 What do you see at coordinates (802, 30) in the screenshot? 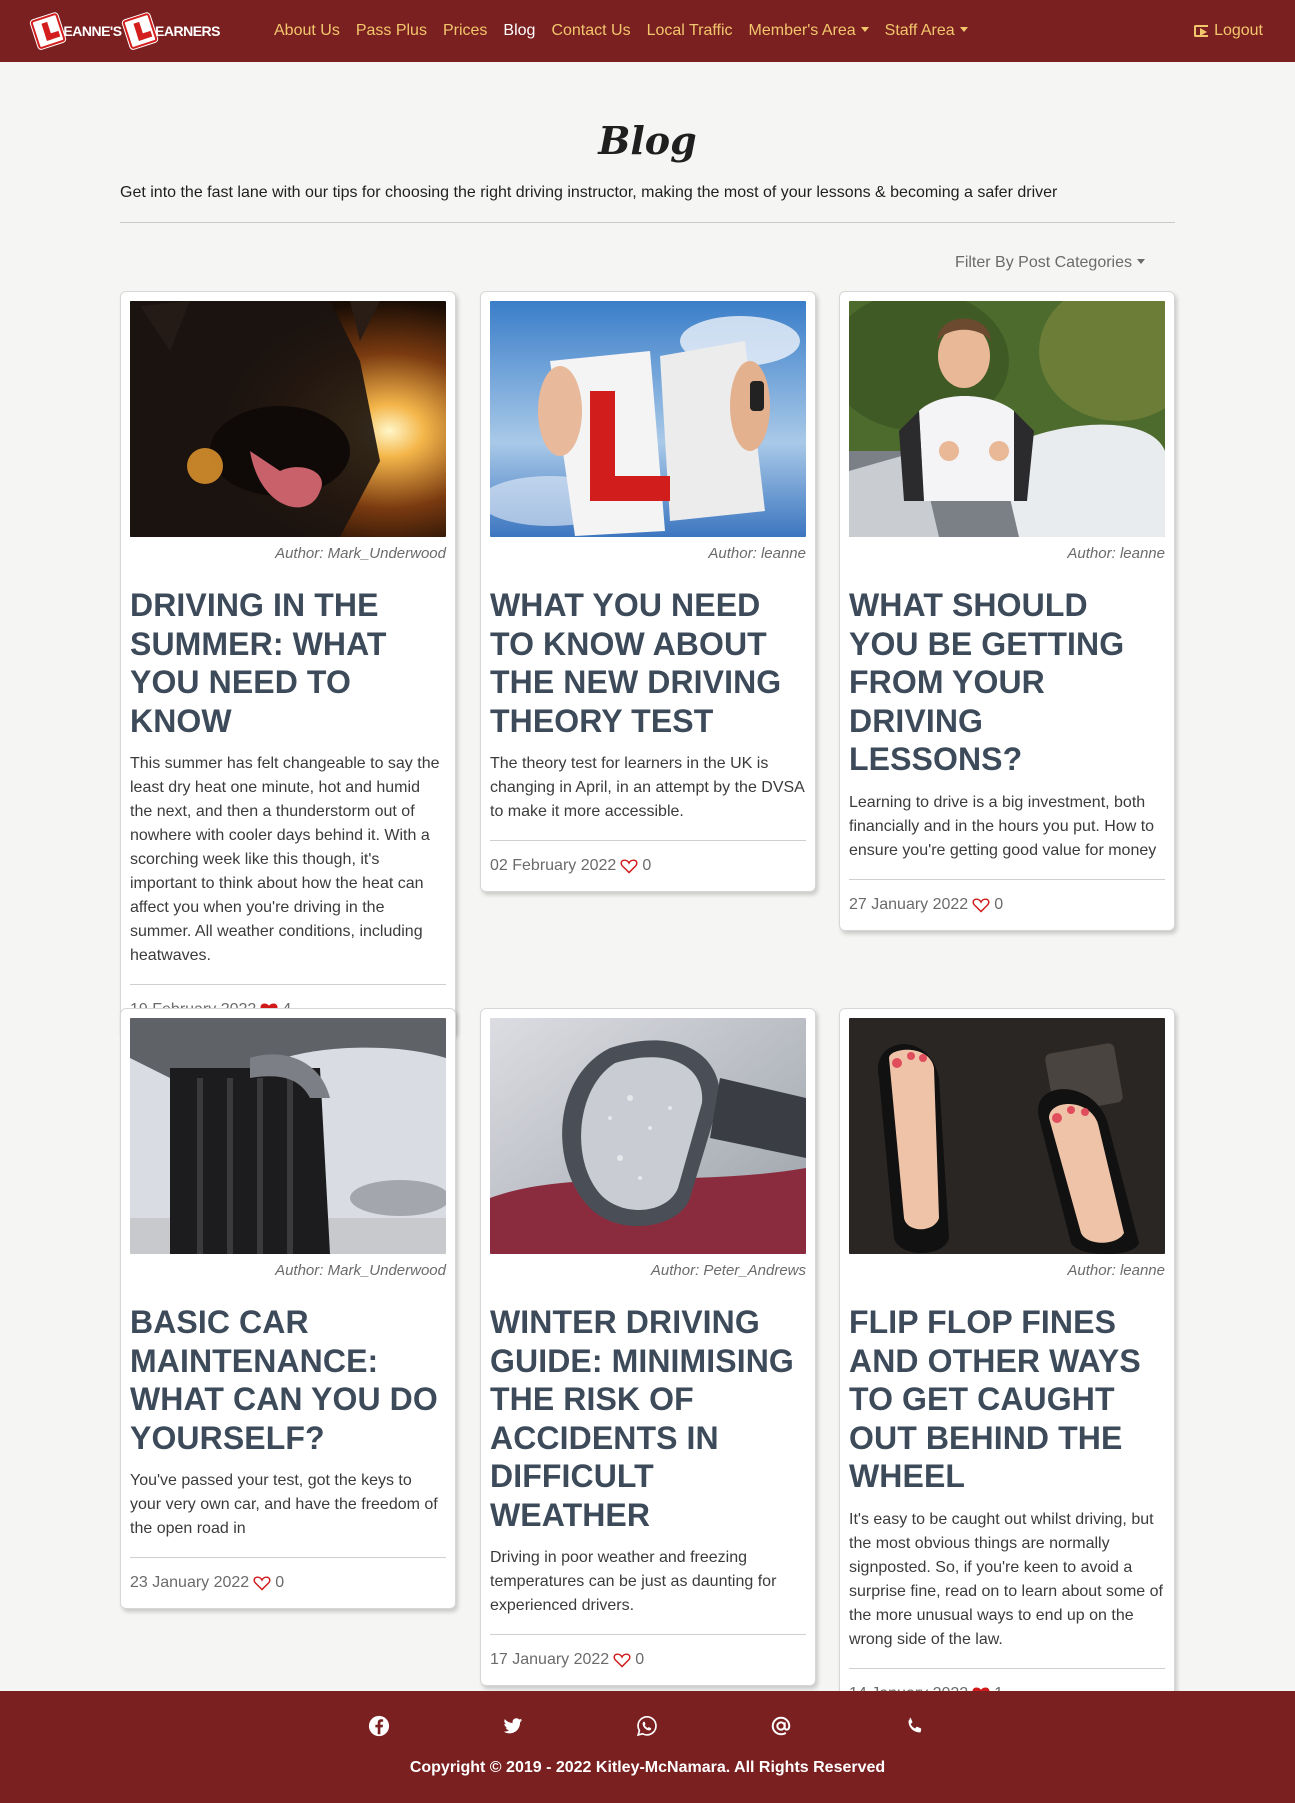
I see `nav-members-area-label: Member's Area` at bounding box center [802, 30].